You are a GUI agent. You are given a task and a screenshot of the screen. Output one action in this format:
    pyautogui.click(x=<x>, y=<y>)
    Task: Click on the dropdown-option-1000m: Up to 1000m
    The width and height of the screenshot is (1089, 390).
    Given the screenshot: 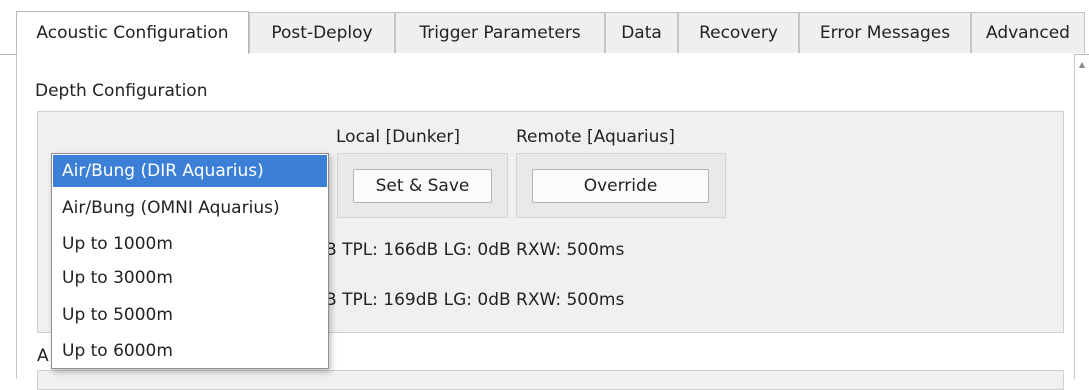 What is the action you would take?
    pyautogui.click(x=190, y=244)
    